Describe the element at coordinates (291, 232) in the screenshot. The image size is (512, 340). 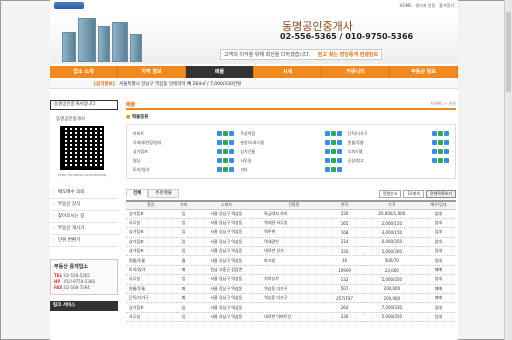
I see `table-row: 상가점포 임 서울 강남구 역삼동 역주위 168 3,000/150 임대` at that location.